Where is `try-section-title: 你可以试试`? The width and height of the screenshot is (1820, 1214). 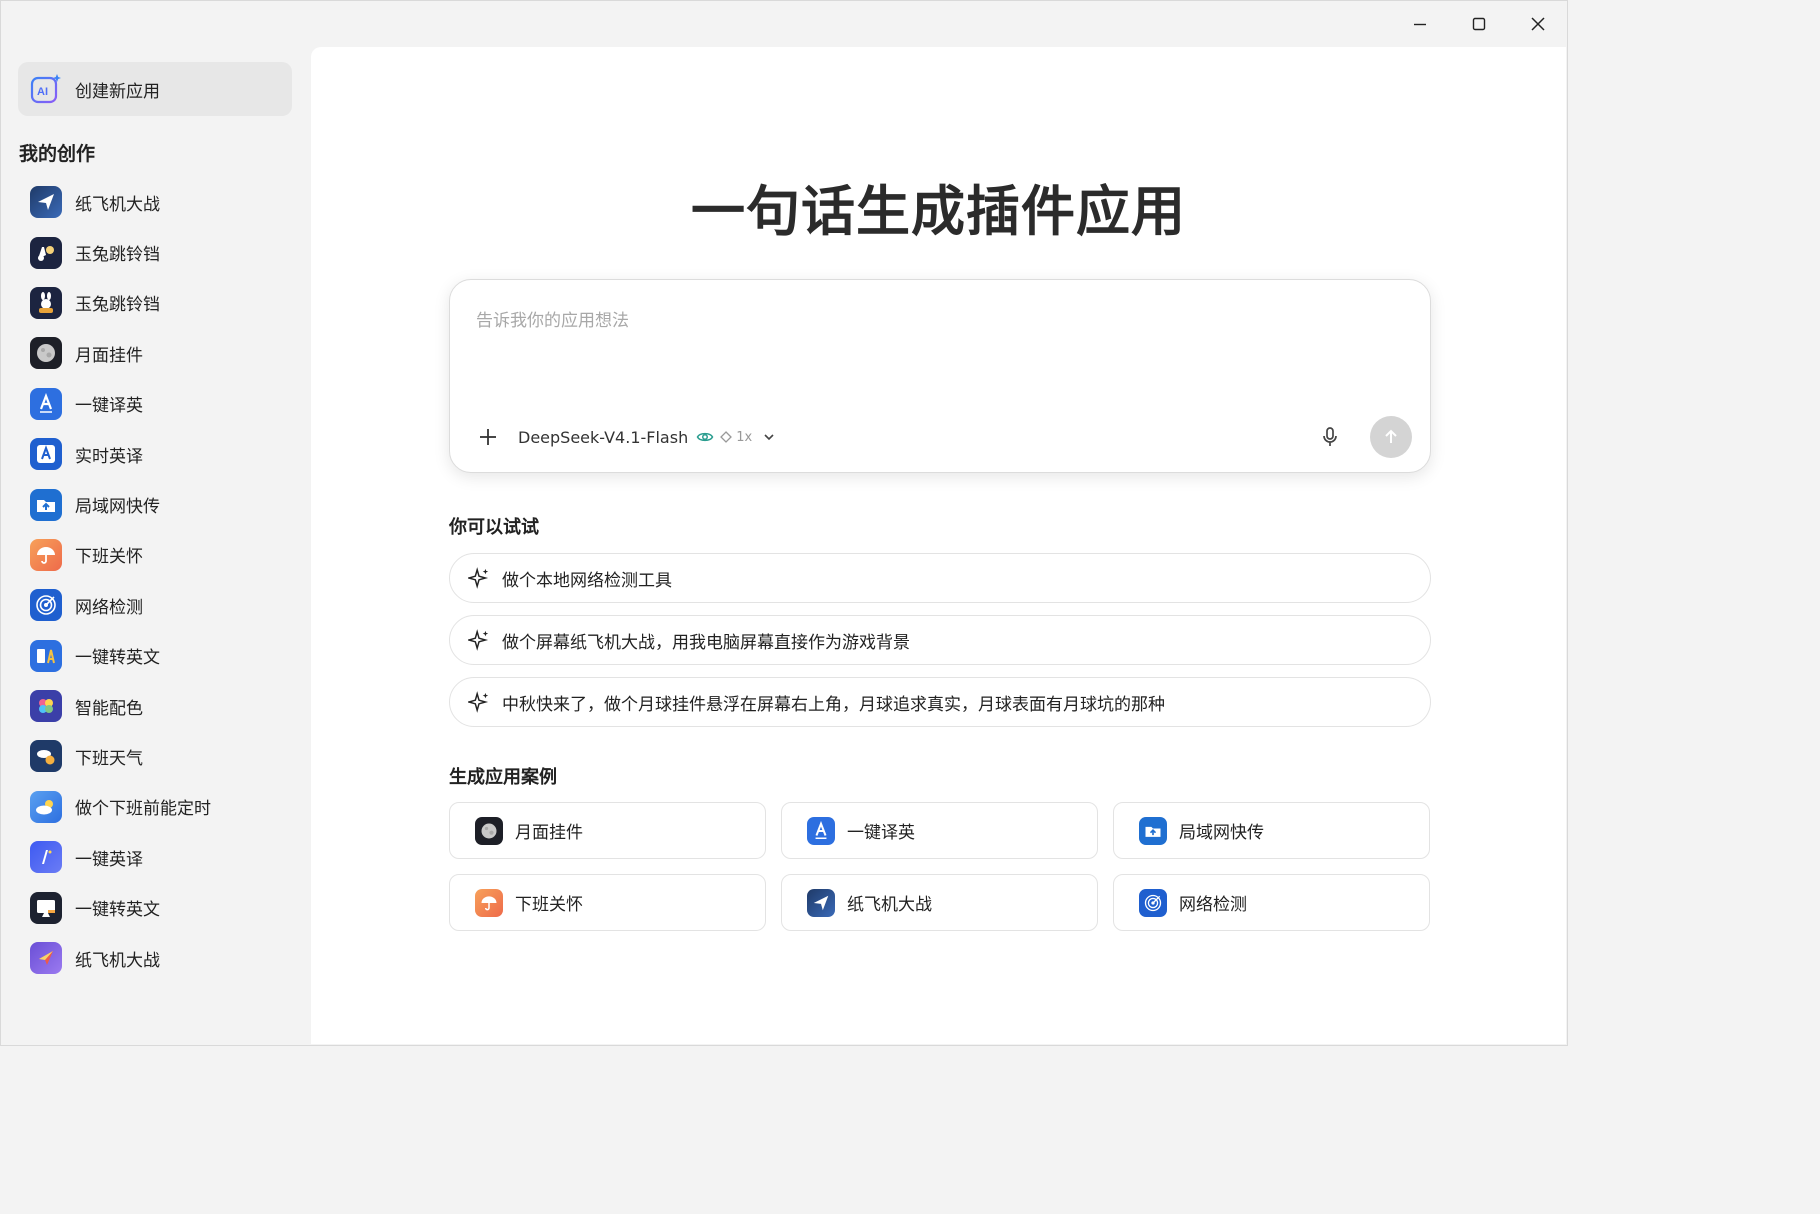
try-section-title: 你可以试试 is located at coordinates (494, 527).